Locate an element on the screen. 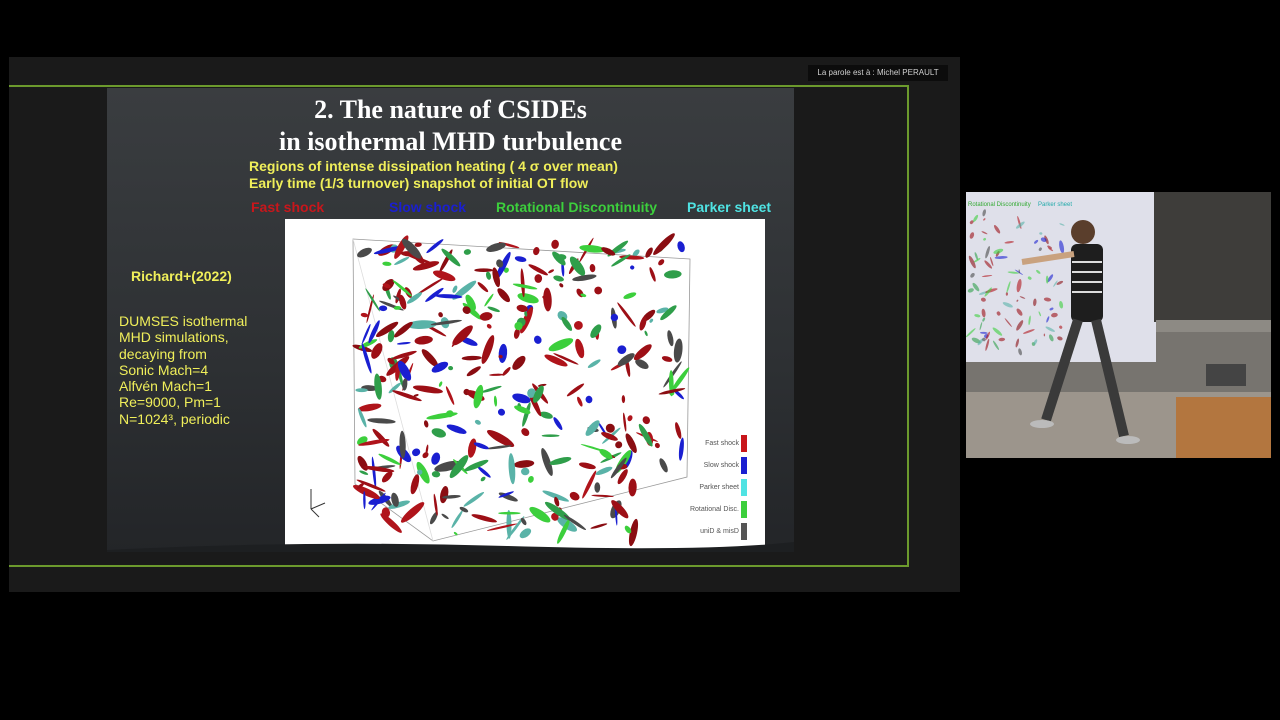 Image resolution: width=1280 pixels, height=720 pixels. video-overlay-rotational: Rotational Discontinuity is located at coordinates (999, 205).